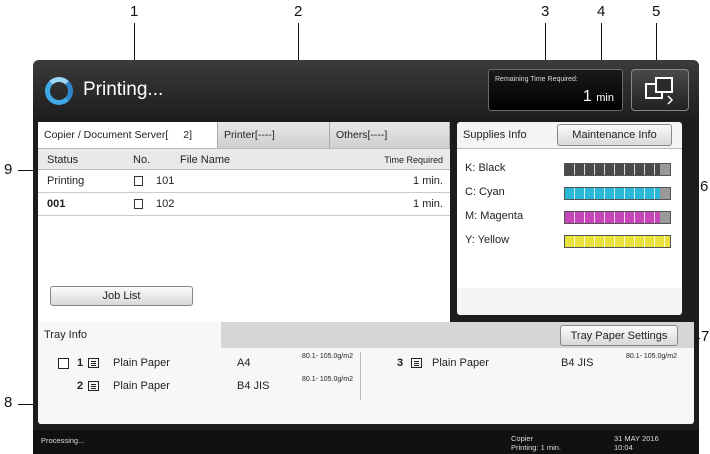 The image size is (710, 454). I want to click on remaining-time-label: Remaining Time Required:, so click(536, 79).